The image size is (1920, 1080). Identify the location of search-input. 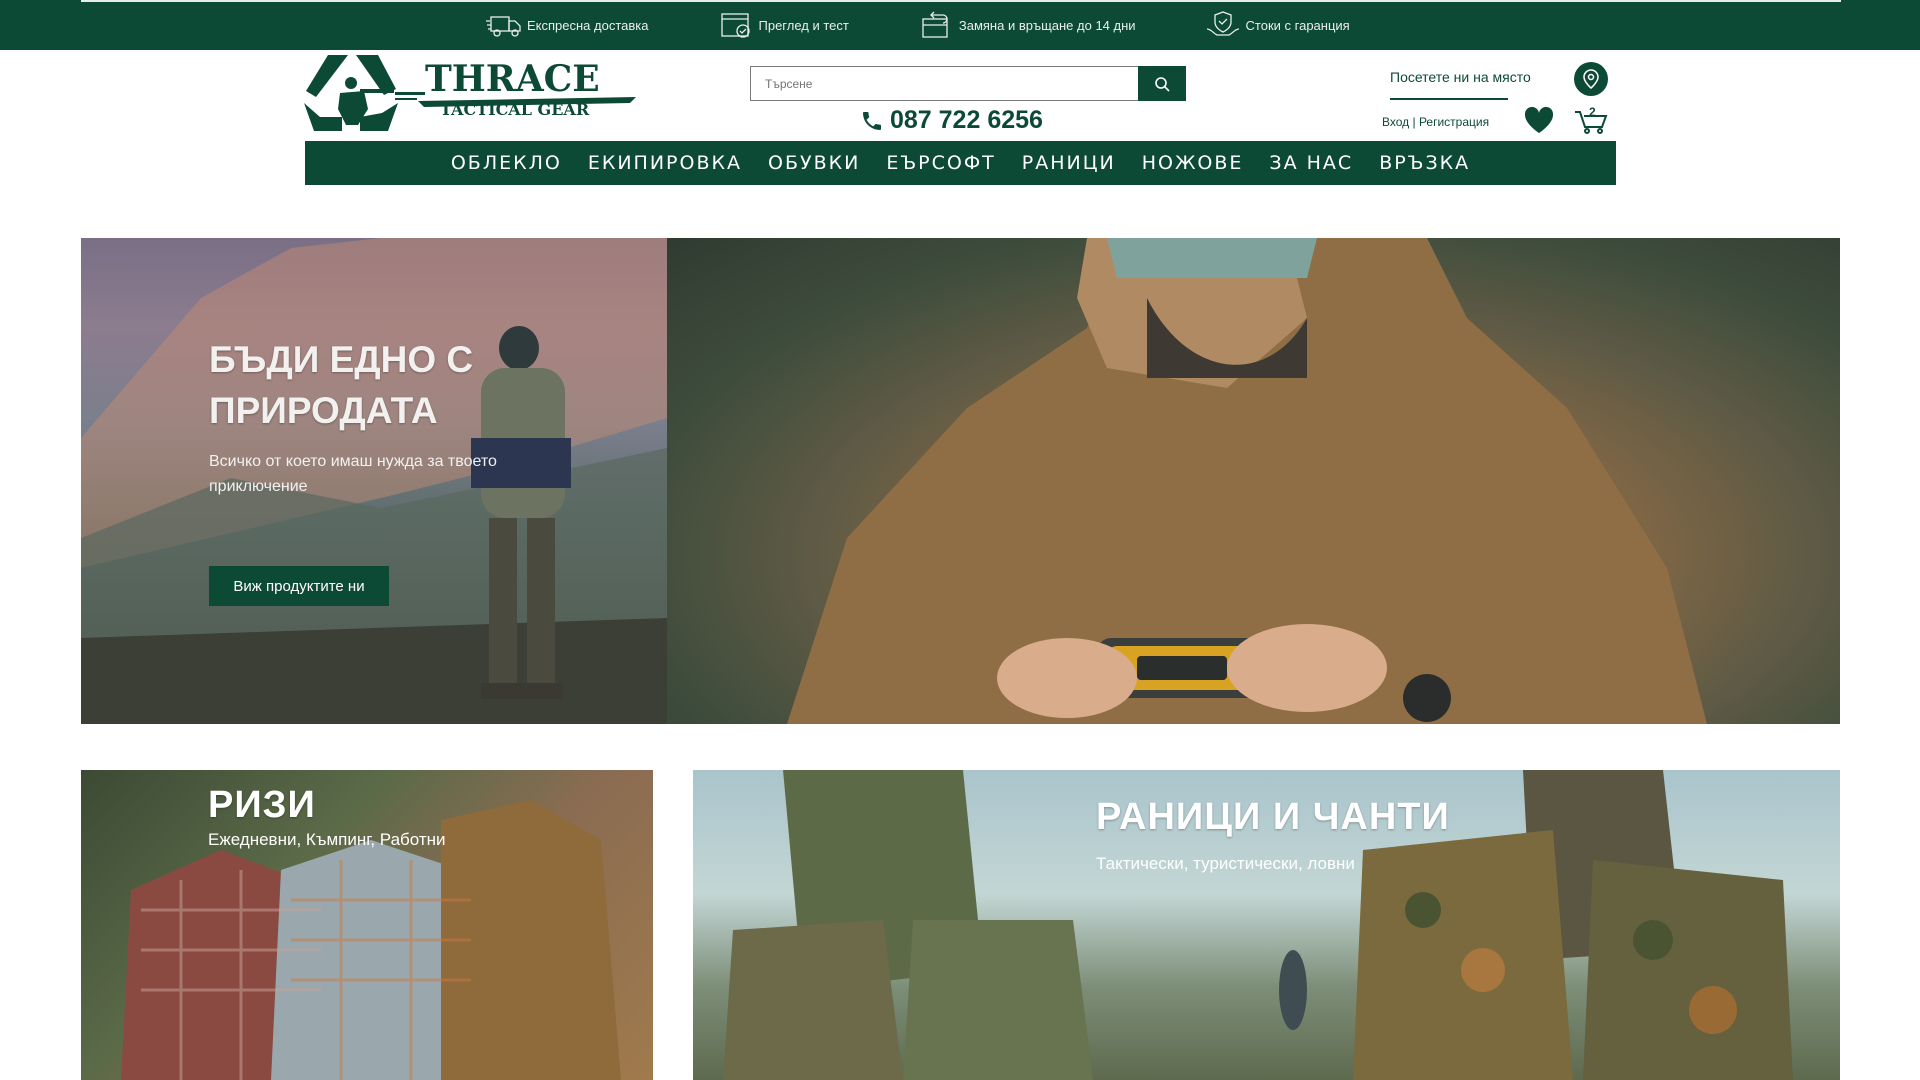
(944, 83).